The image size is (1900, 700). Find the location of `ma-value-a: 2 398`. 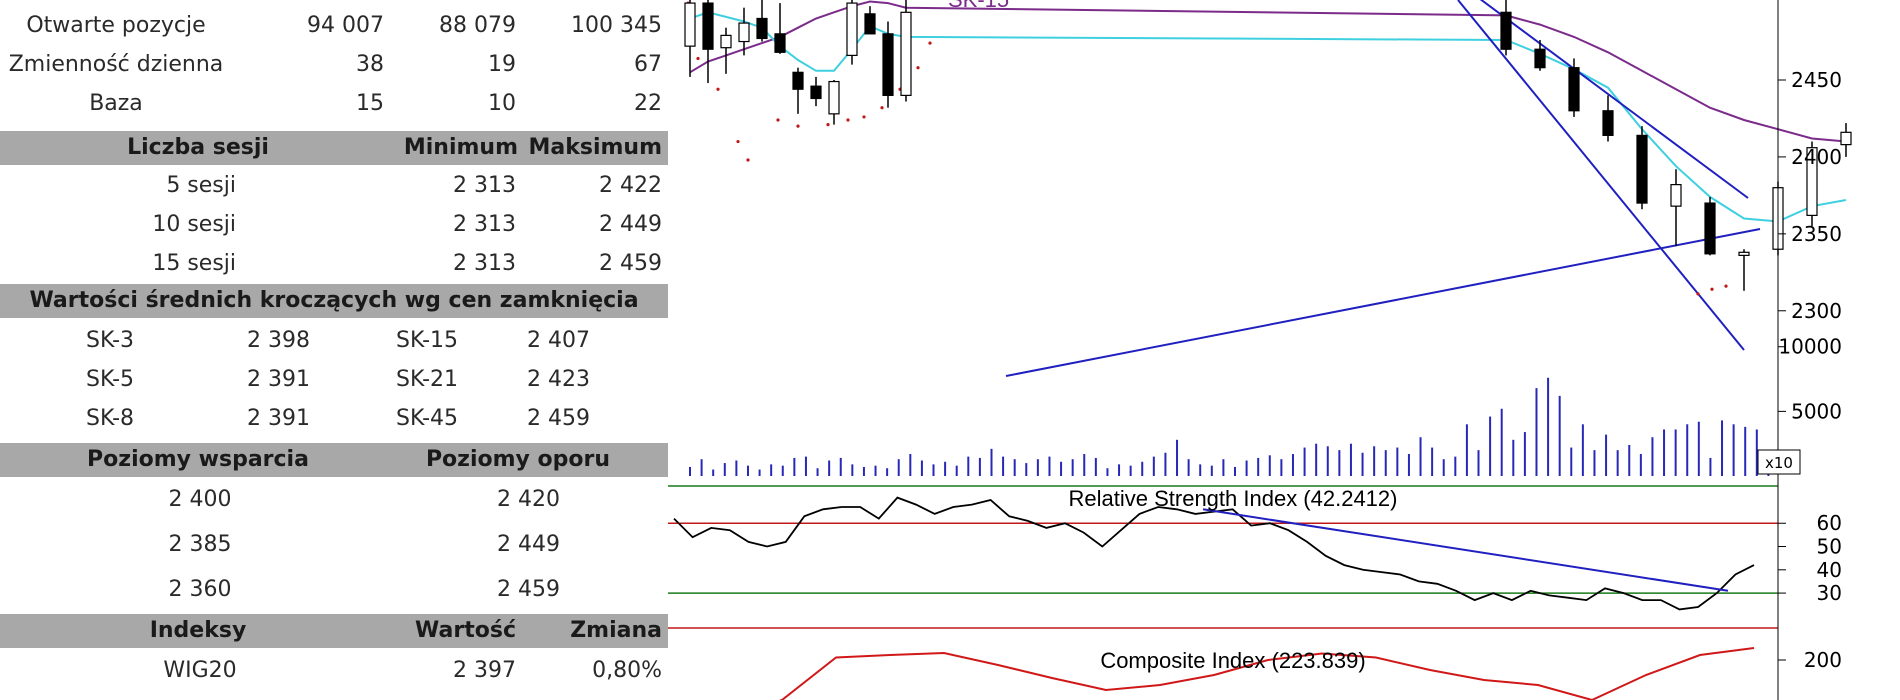

ma-value-a: 2 398 is located at coordinates (278, 340).